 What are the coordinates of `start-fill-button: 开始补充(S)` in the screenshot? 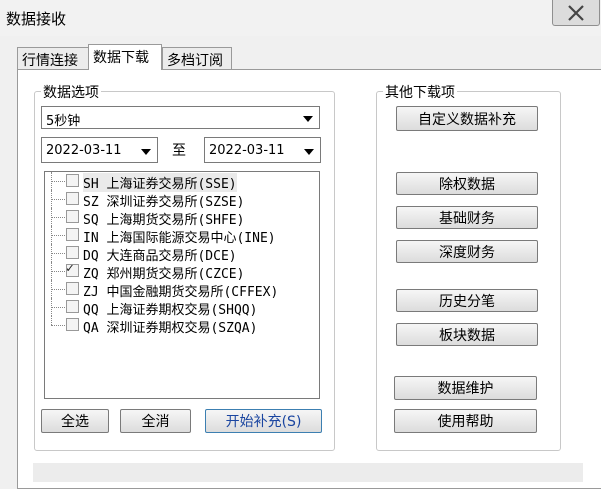 It's located at (263, 421).